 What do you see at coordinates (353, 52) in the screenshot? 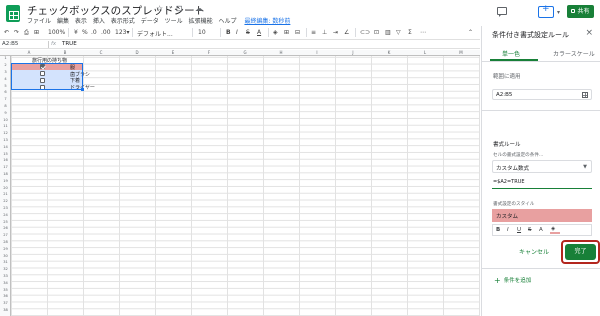
I see `column-header-j: J` at bounding box center [353, 52].